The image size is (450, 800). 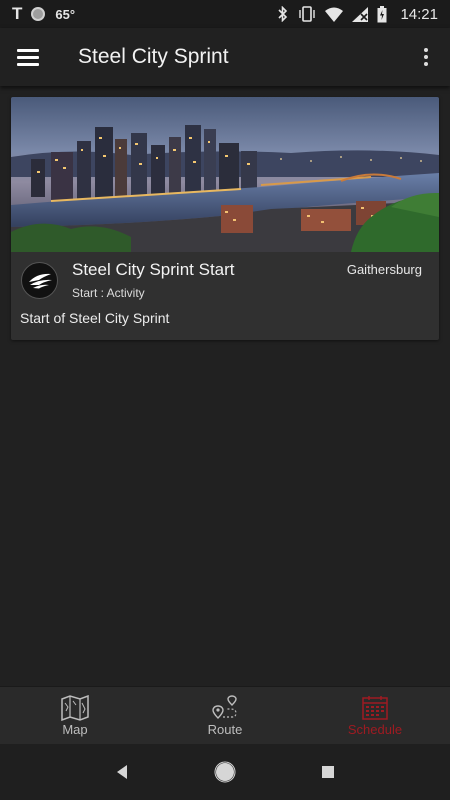 What do you see at coordinates (375, 707) in the screenshot?
I see `calendar-icon` at bounding box center [375, 707].